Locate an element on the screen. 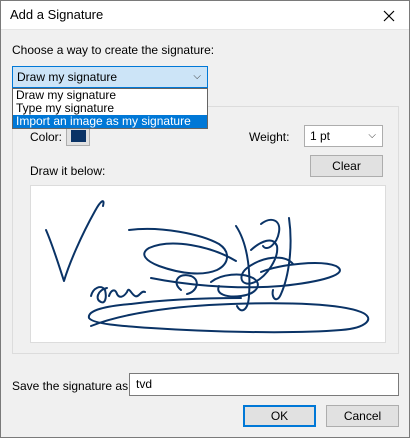 The image size is (410, 438). color-label: Color: is located at coordinates (46, 137).